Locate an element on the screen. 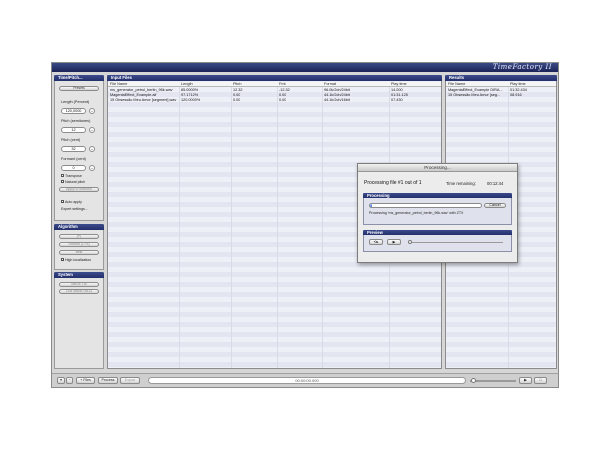 The height and width of the screenshot is (450, 610). preview-slider-handle is located at coordinates (410, 242).